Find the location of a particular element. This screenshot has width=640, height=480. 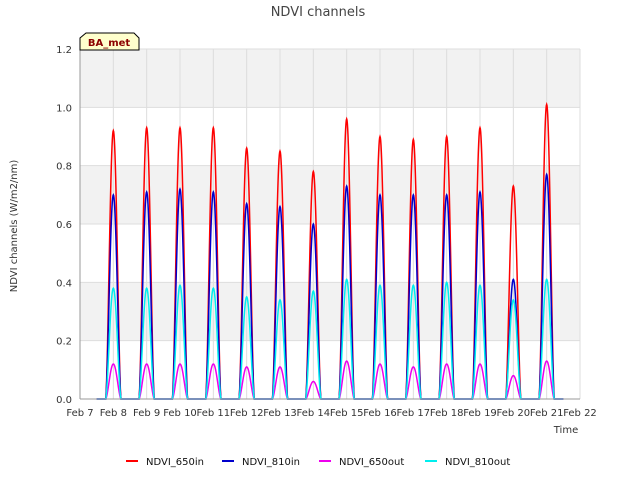

x-tick-label: Feb 14 is located at coordinates (314, 413).